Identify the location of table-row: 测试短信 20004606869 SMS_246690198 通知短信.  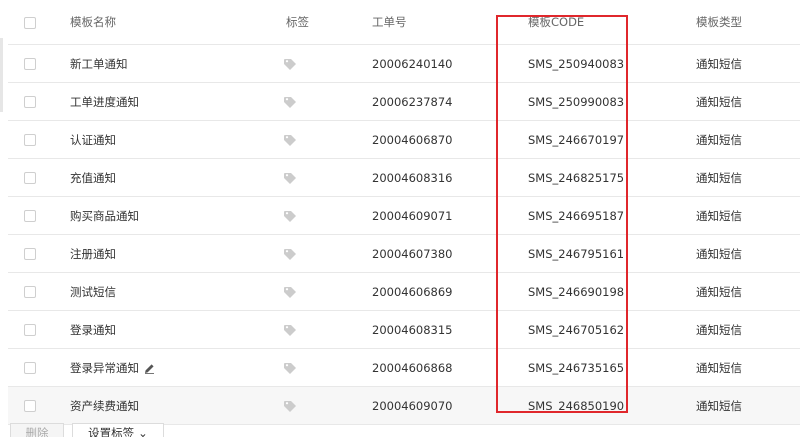
(404, 291).